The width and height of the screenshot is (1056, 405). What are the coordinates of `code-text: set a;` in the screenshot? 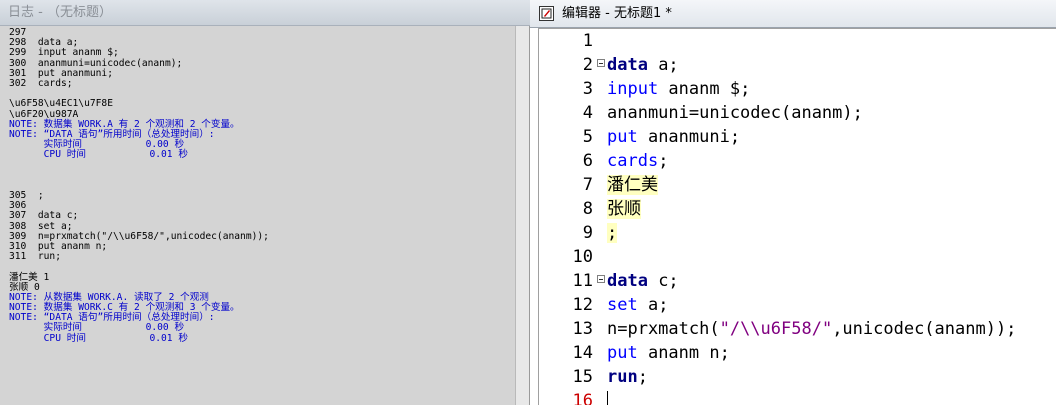 It's located at (637, 305).